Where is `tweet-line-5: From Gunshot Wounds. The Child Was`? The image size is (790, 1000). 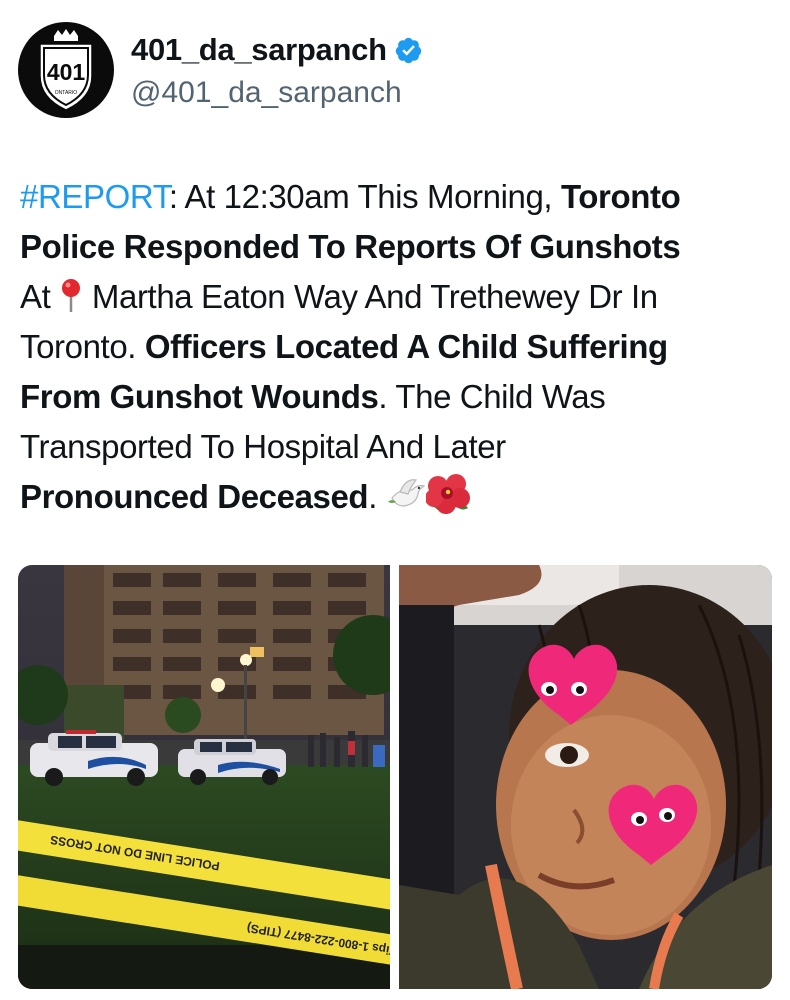 tweet-line-5: From Gunshot Wounds. The Child Was is located at coordinates (400, 397).